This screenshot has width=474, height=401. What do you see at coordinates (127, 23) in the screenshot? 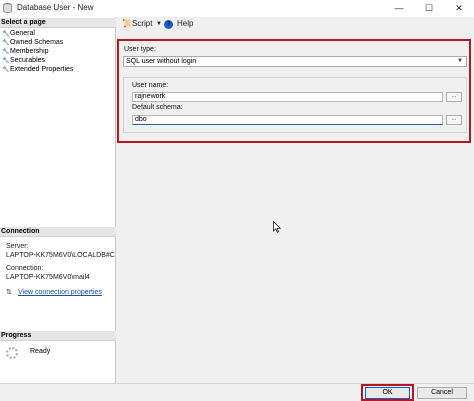
I see `script-icon: 📜` at bounding box center [127, 23].